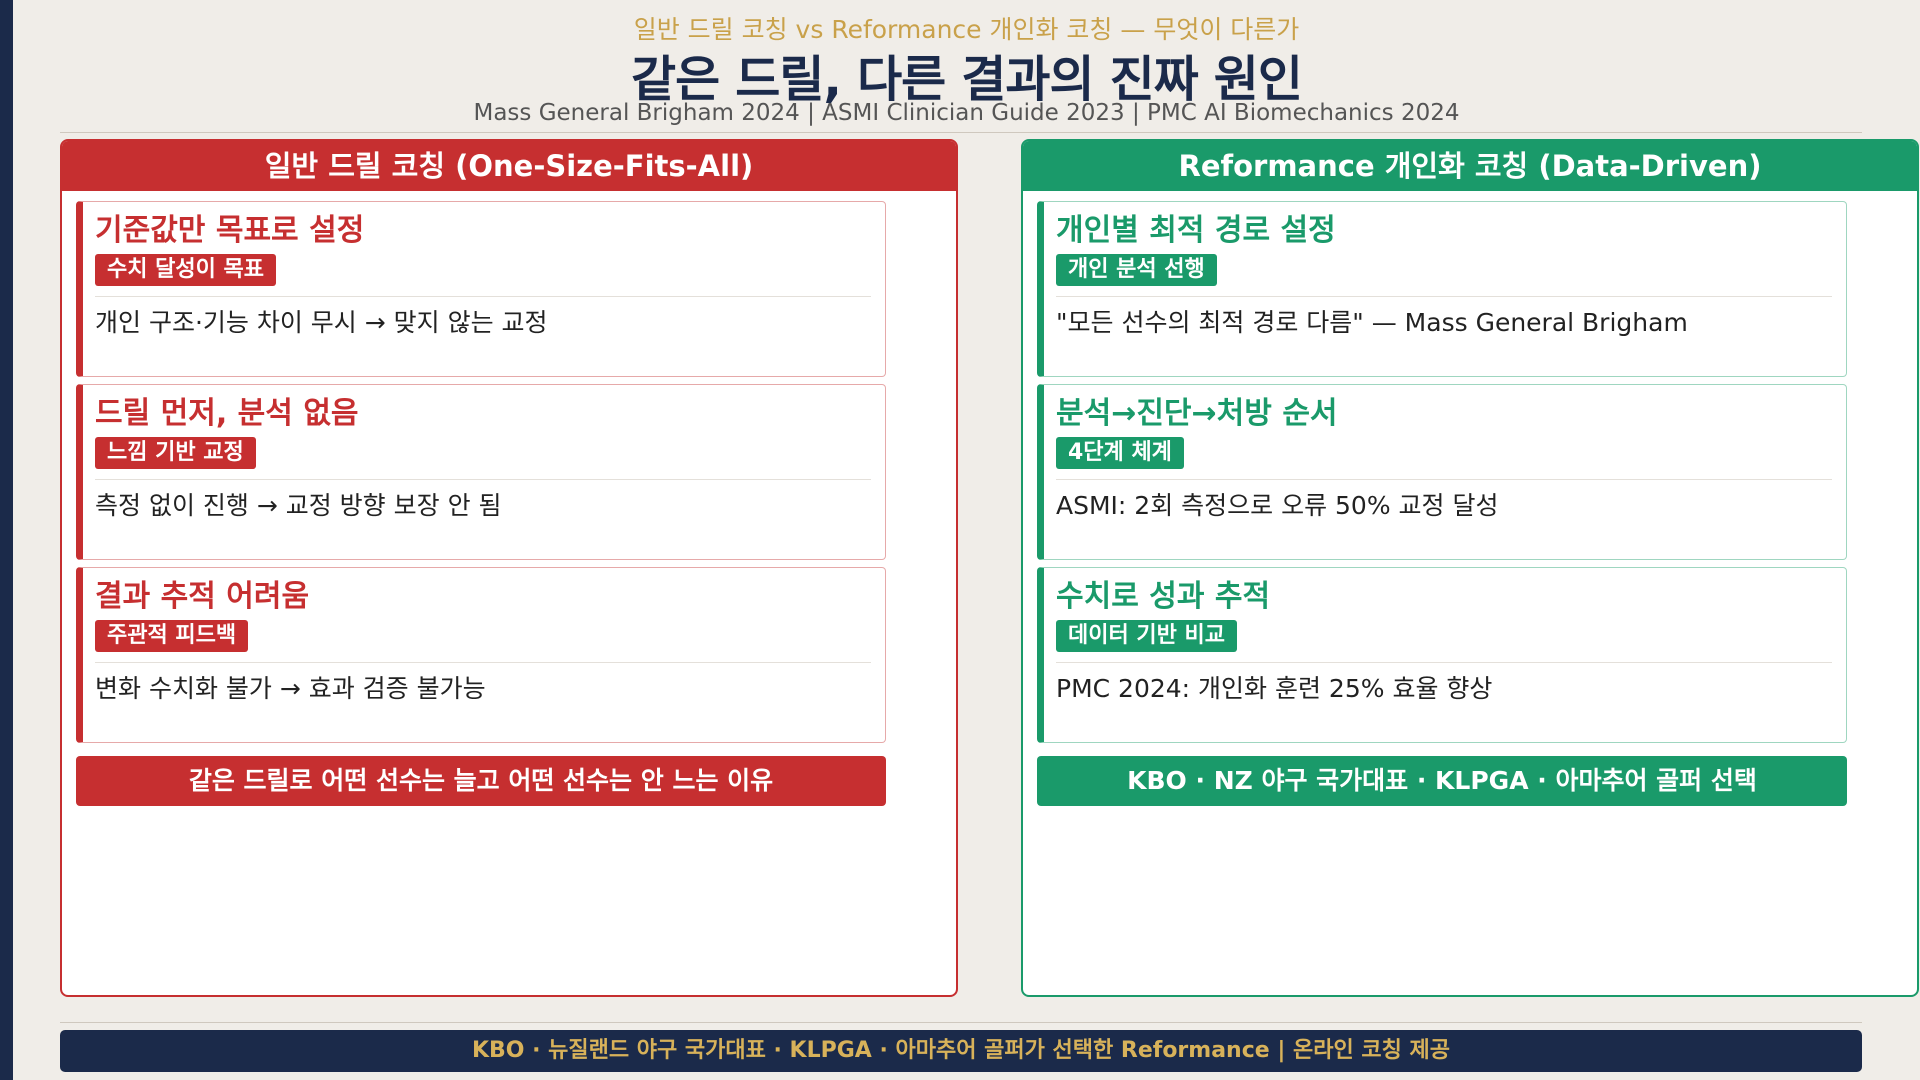  What do you see at coordinates (202, 596) in the screenshot?
I see `card-title: 결과 추적 어려움` at bounding box center [202, 596].